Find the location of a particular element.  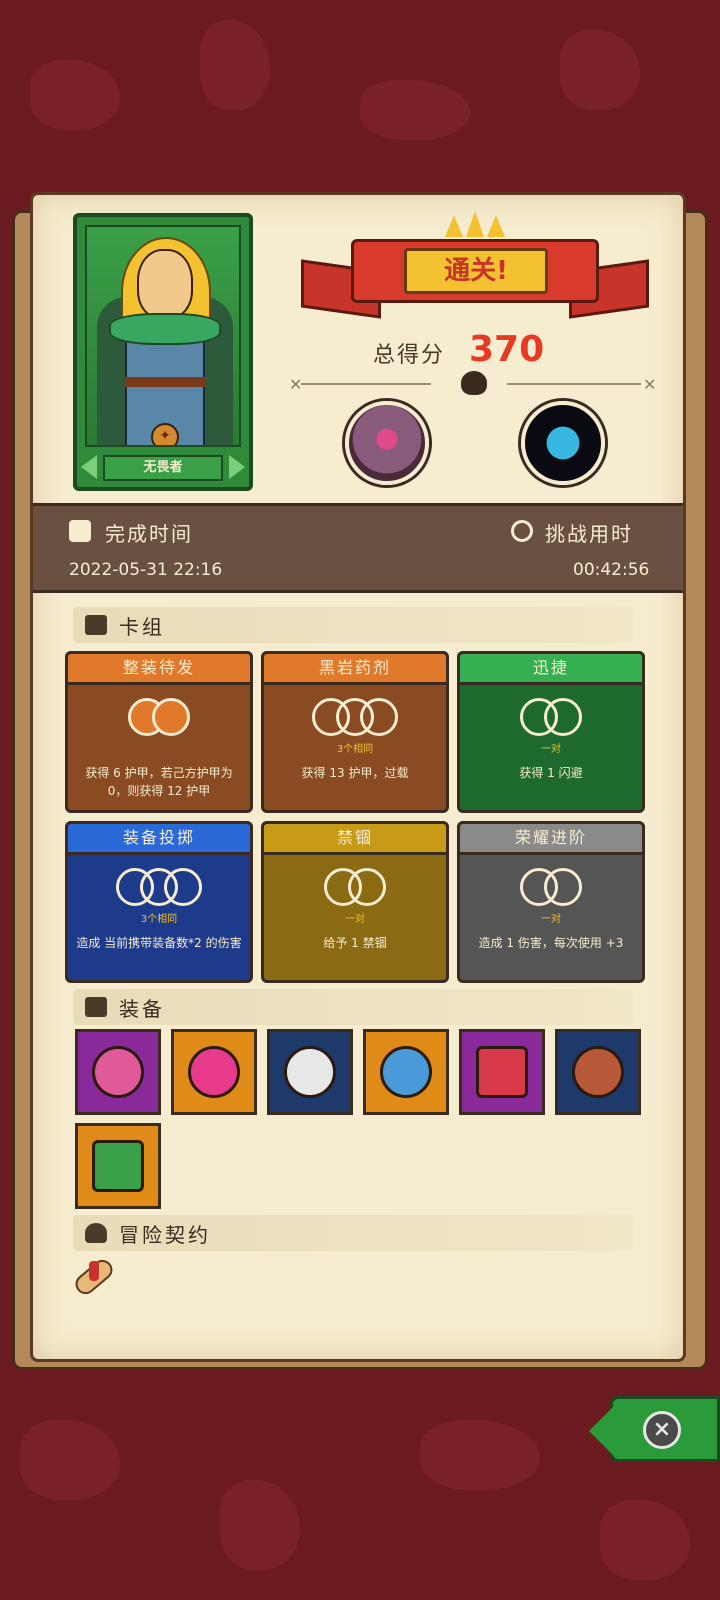

box-icon is located at coordinates (96, 1007).